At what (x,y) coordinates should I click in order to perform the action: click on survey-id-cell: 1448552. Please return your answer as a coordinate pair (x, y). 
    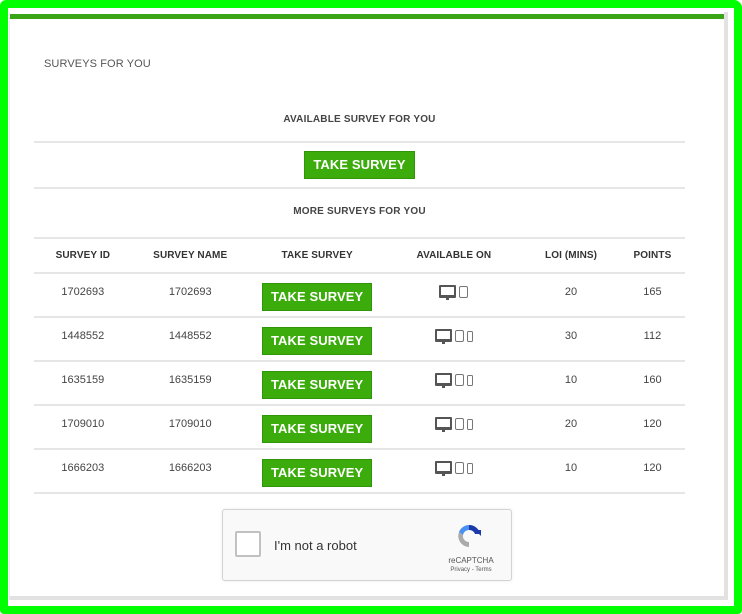
    Looking at the image, I should click on (83, 339).